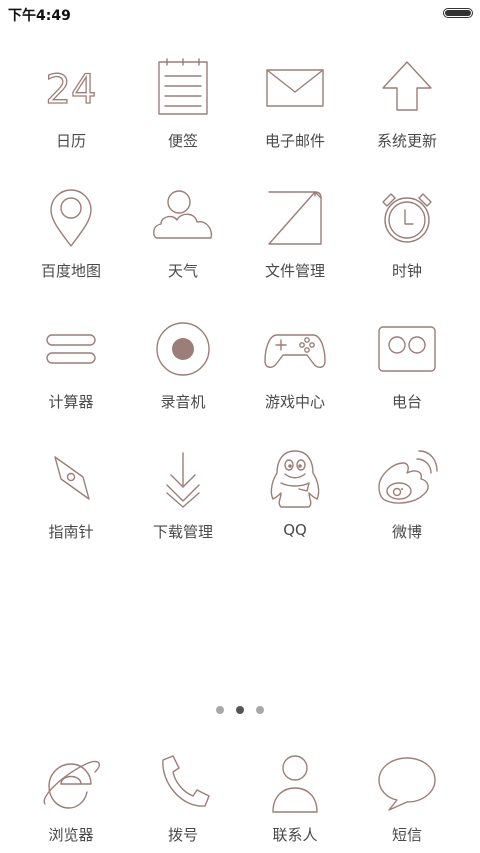 This screenshot has width=480, height=853. I want to click on app-clock: 时钟, so click(407, 233).